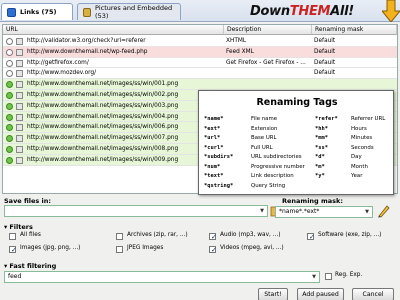  Describe the element at coordinates (262, 147) in the screenshot. I see `renaming-tag-description: Full URL` at that location.